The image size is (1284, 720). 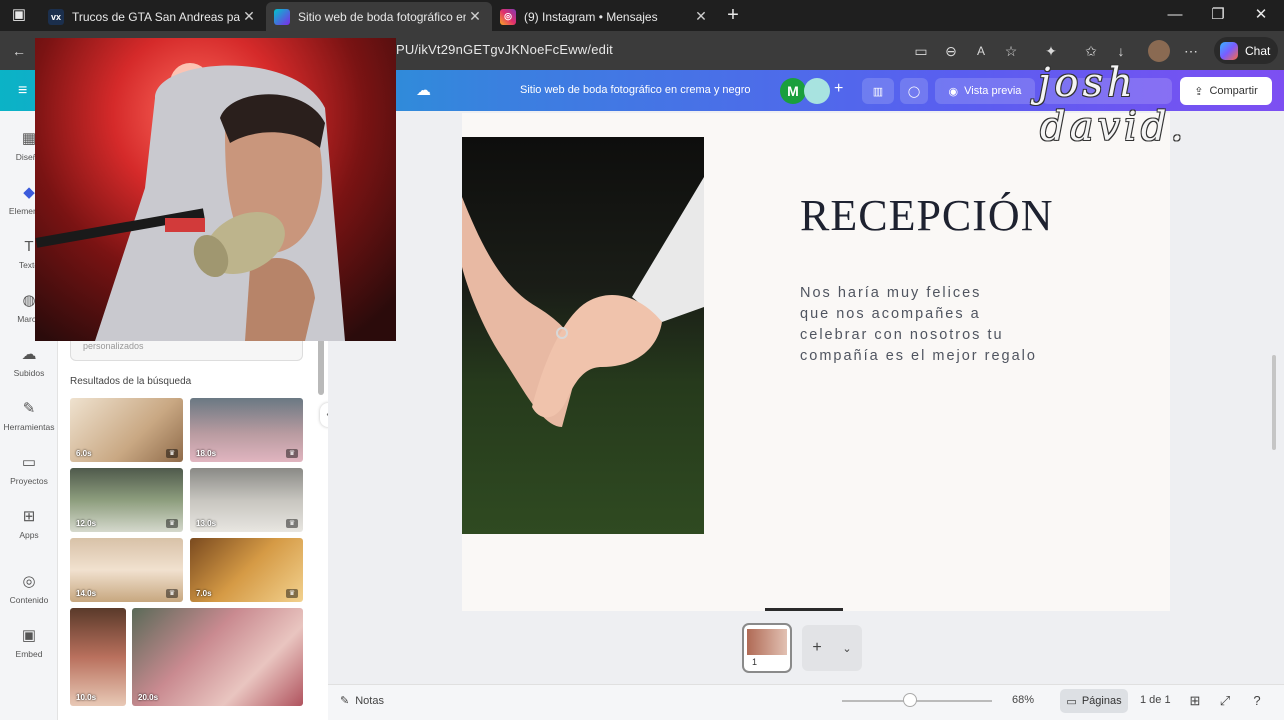 I want to click on plus-icon: +, so click(x=817, y=647).